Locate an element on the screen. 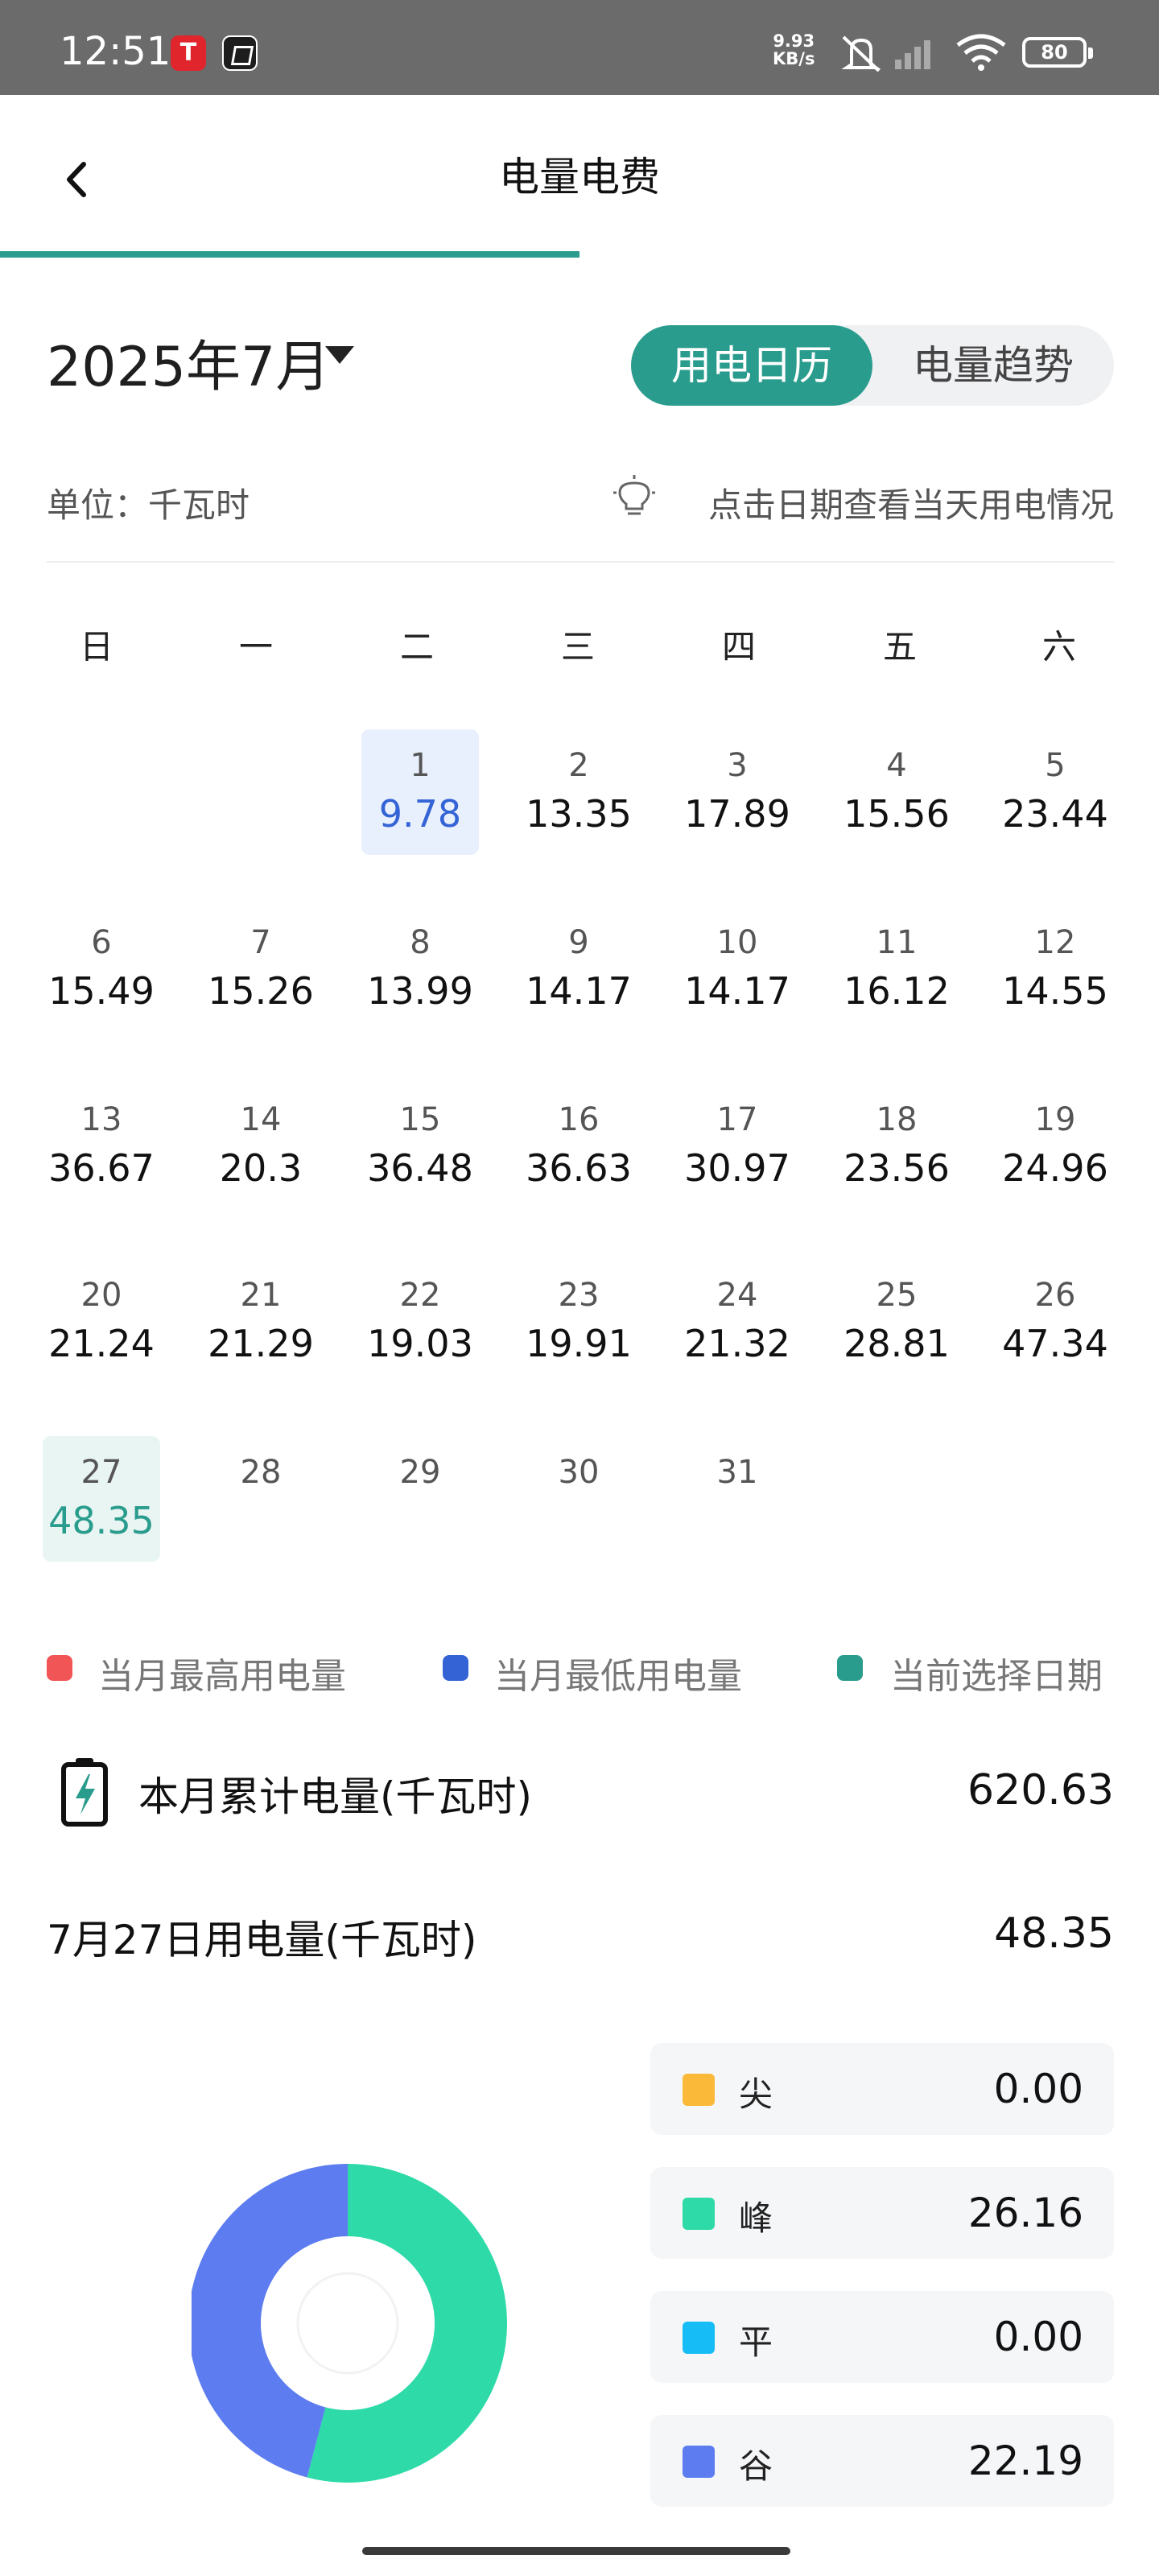 Image resolution: width=1159 pixels, height=2576 pixels. weekday-mon: 一 is located at coordinates (255, 647).